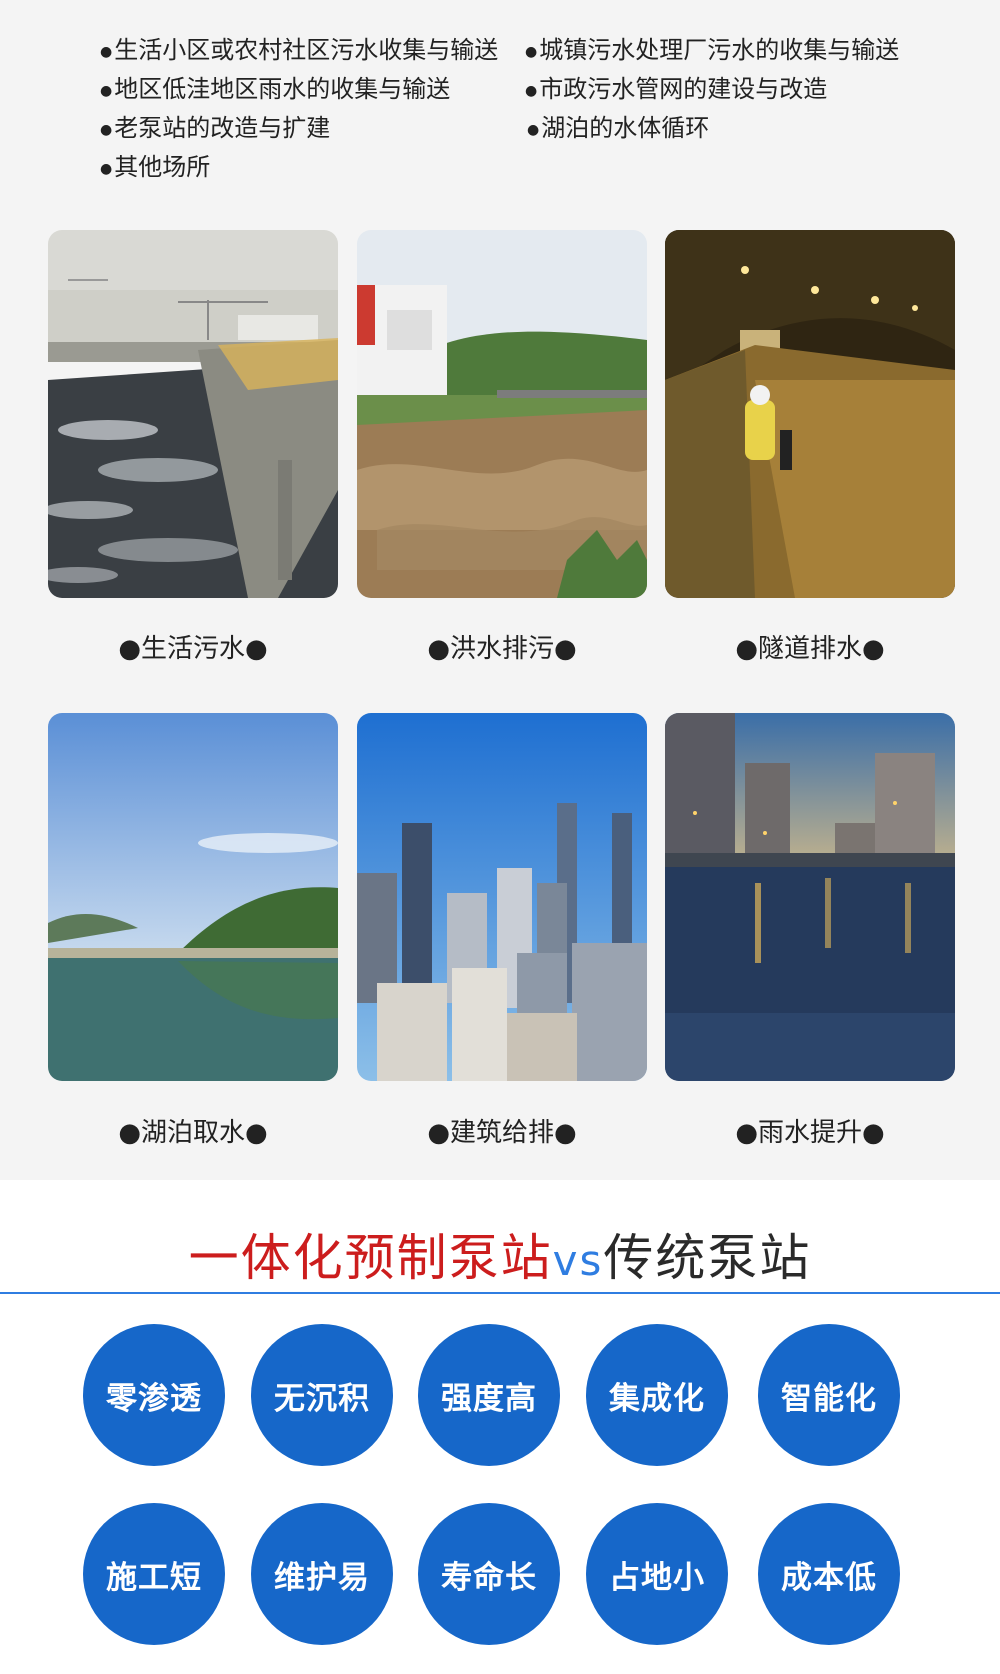  What do you see at coordinates (275, 91) in the screenshot?
I see `application-item: 地区低洼地区雨水的收集与输送` at bounding box center [275, 91].